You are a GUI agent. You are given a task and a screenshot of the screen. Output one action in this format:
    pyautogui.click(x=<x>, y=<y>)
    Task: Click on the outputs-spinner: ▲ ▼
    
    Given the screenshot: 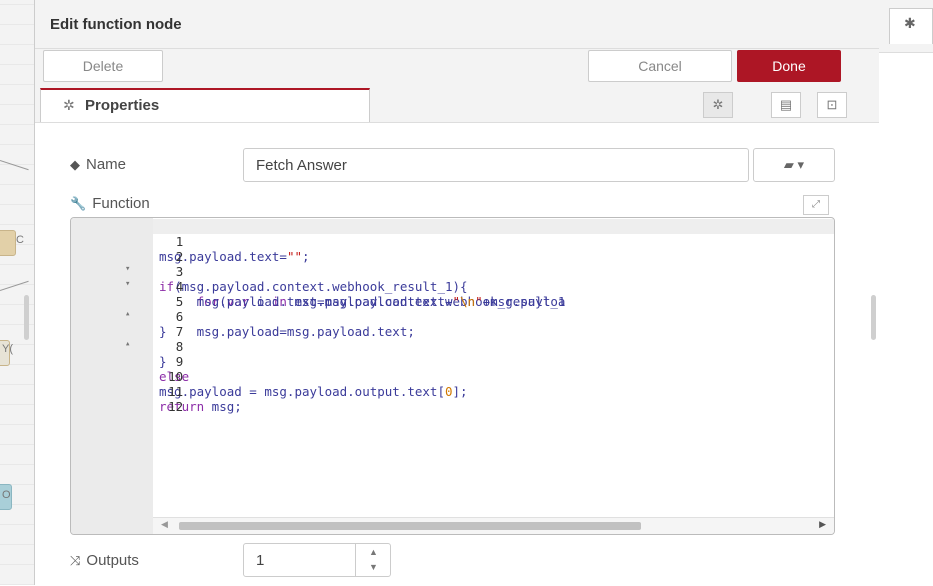 What is the action you would take?
    pyautogui.click(x=373, y=560)
    